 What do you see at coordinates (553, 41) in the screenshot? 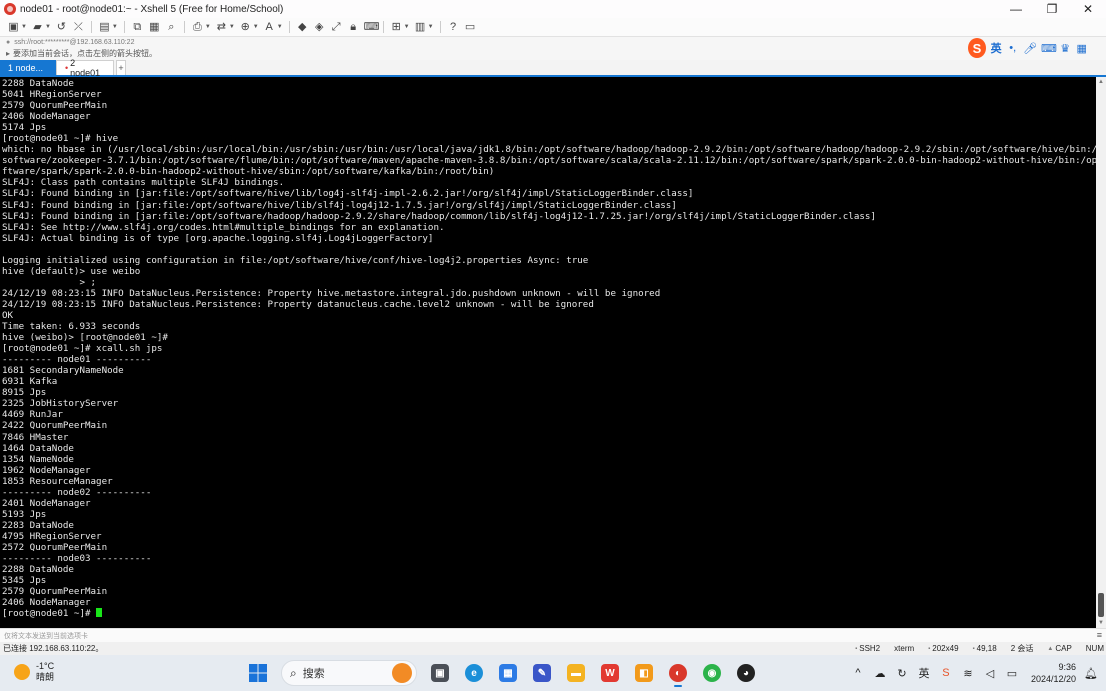
I see `address-bar: ● ssh://root:*********@192.168.63.110:22` at bounding box center [553, 41].